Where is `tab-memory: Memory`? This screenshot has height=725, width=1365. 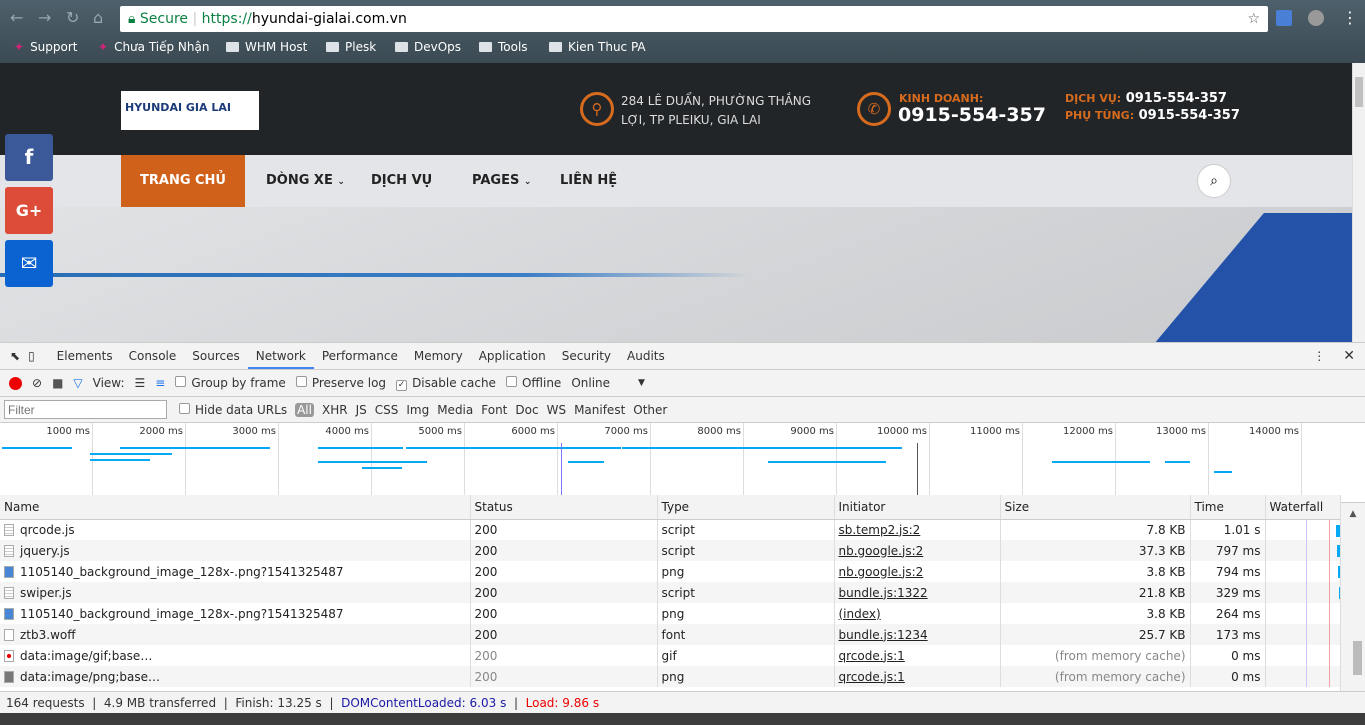
tab-memory: Memory is located at coordinates (438, 356).